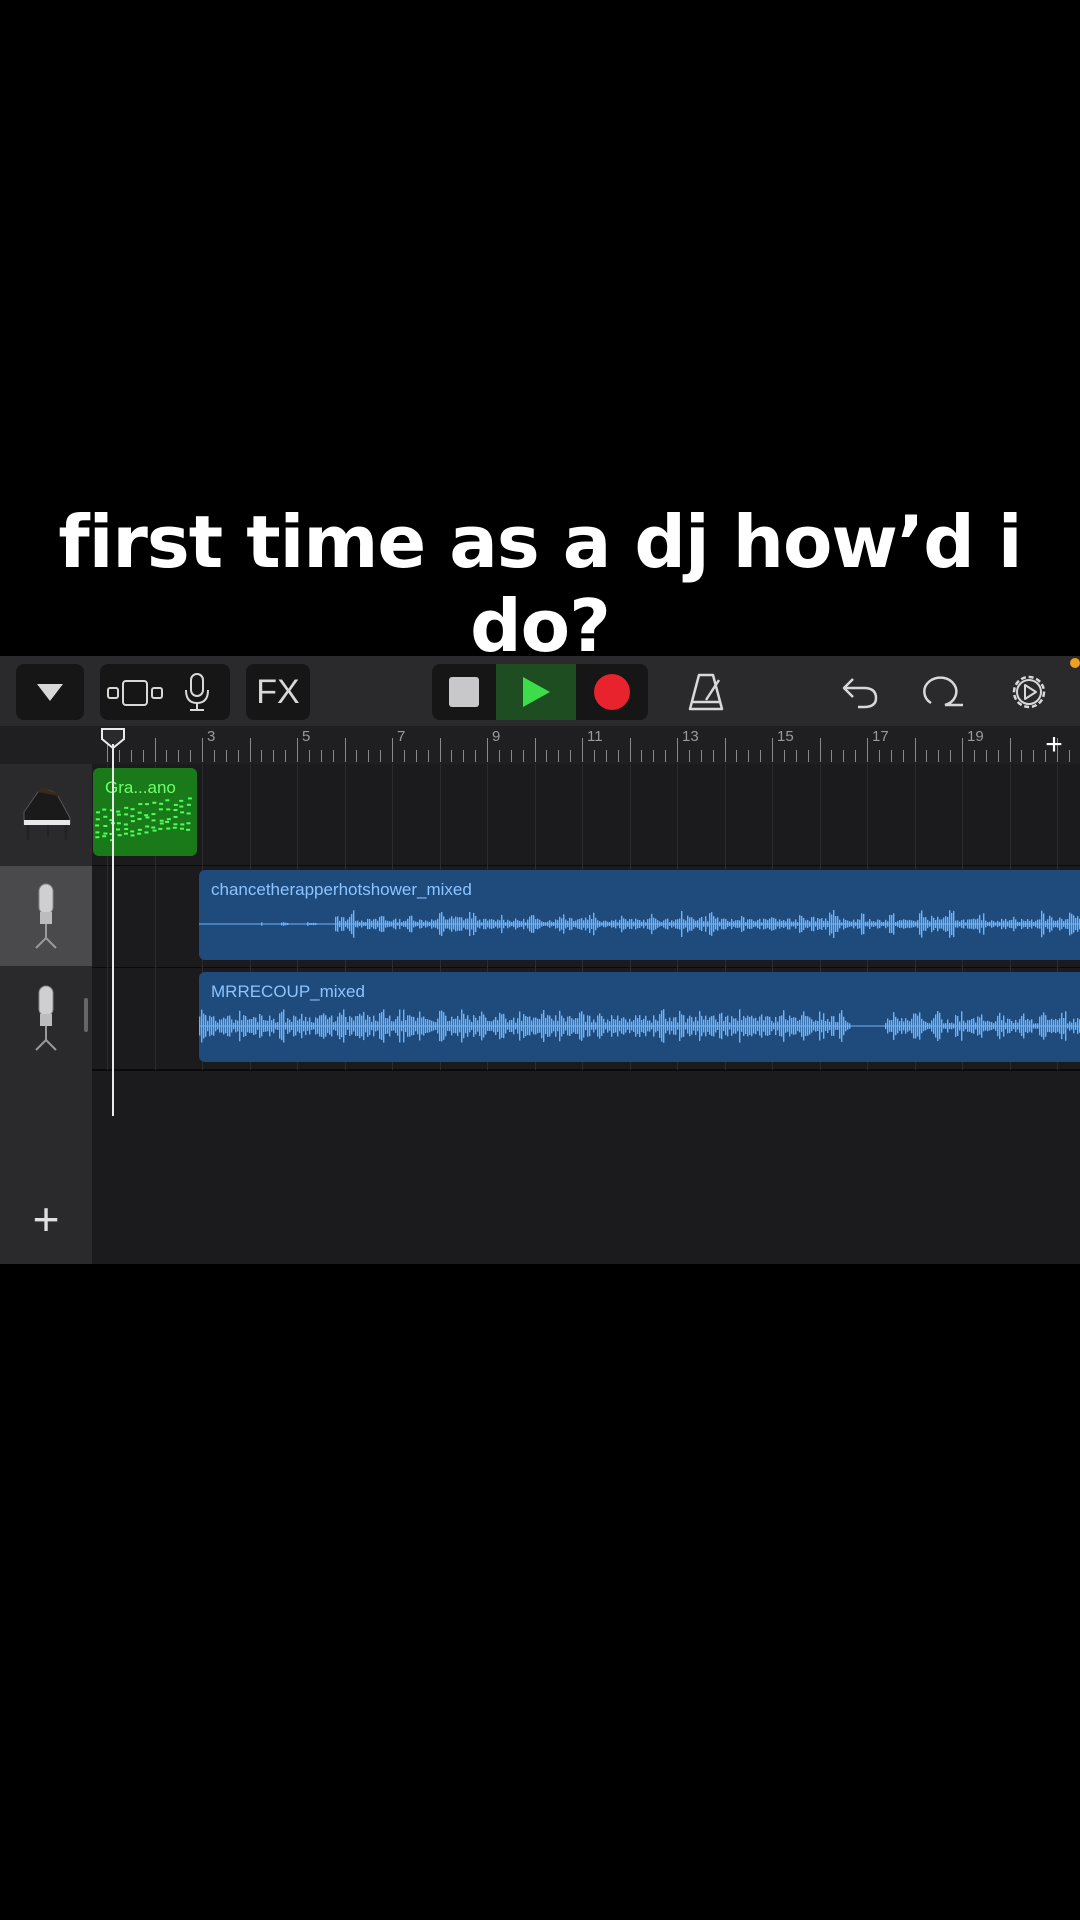 This screenshot has width=1080, height=1920. What do you see at coordinates (464, 692) in the screenshot?
I see `stop-button` at bounding box center [464, 692].